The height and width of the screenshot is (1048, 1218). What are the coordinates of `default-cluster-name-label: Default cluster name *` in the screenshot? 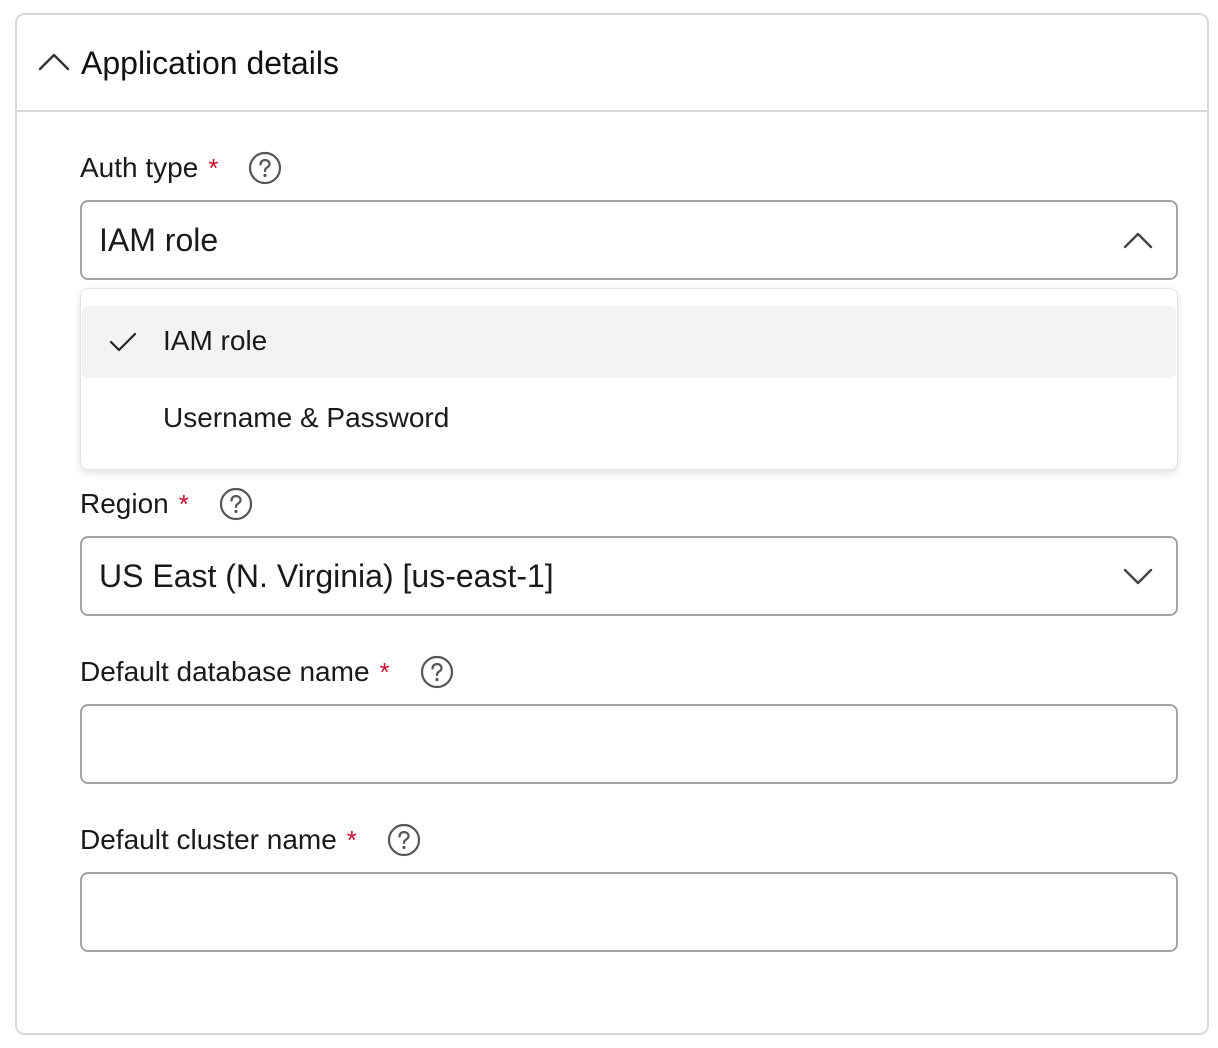 It's located at (250, 840).